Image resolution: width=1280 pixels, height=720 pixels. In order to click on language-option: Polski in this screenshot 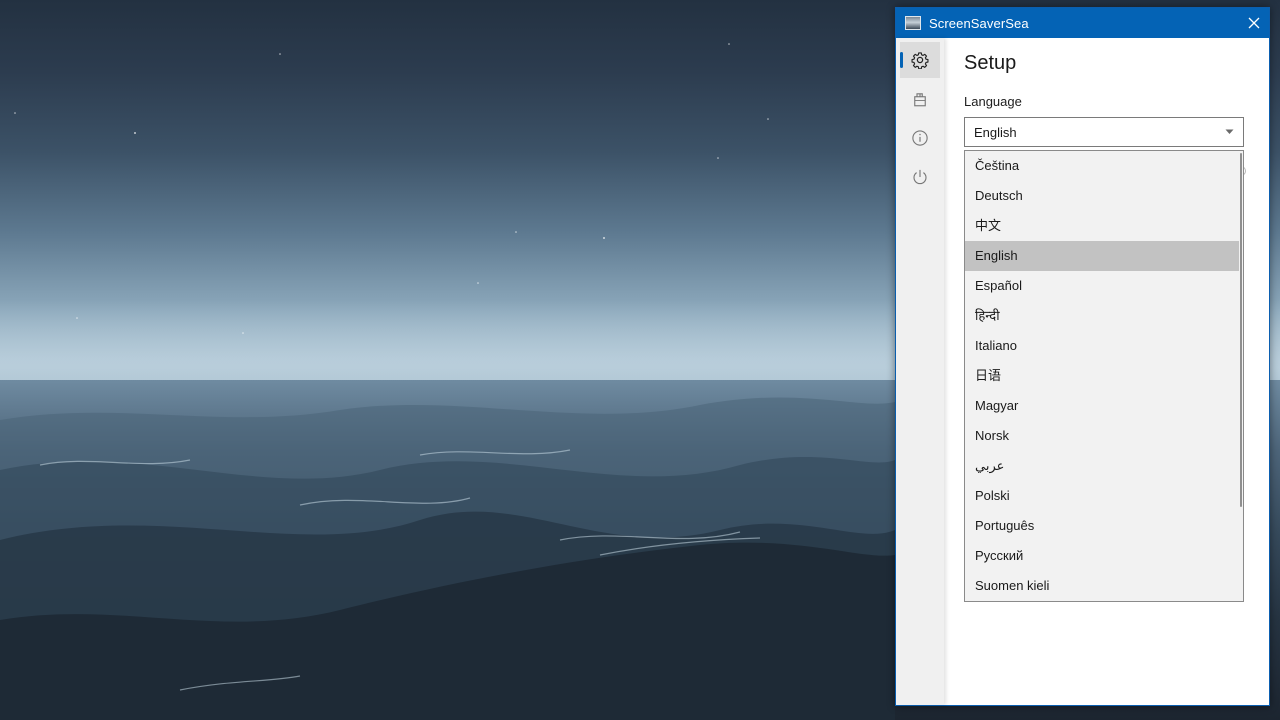, I will do `click(1102, 496)`.